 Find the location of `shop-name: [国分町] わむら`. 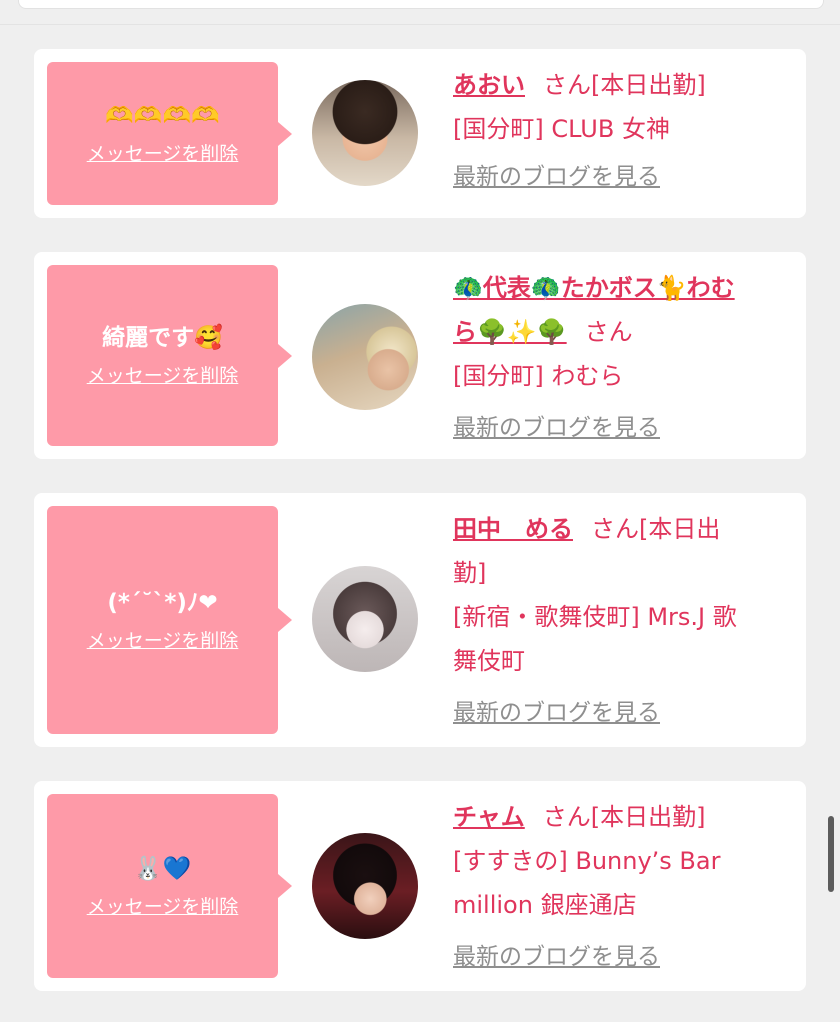

shop-name: [国分町] わむら is located at coordinates (538, 376).